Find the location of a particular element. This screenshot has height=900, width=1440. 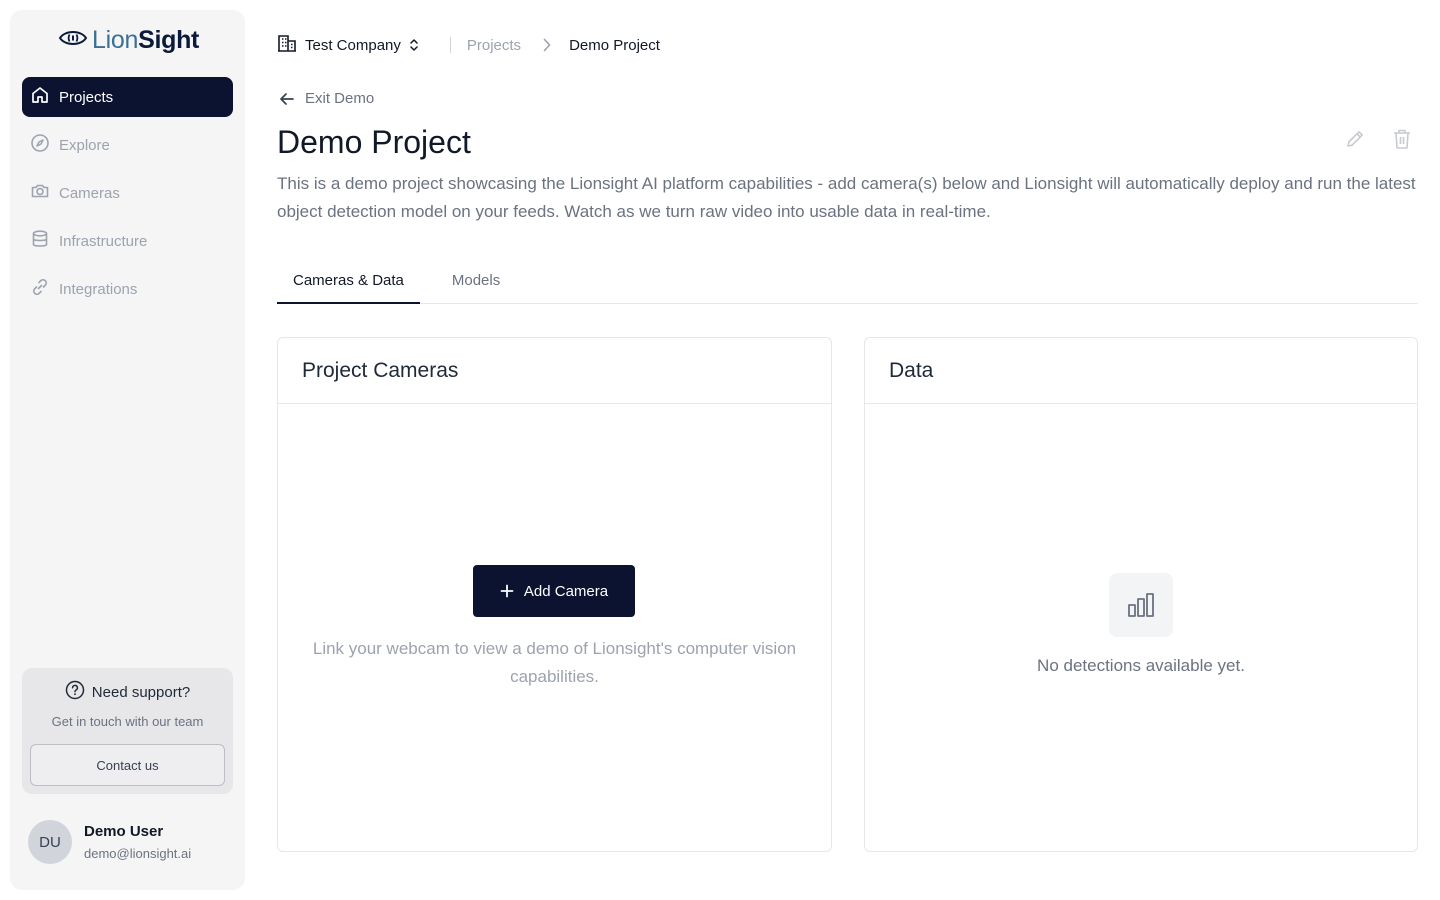

empty-state-text: No detections available yet. is located at coordinates (1141, 665).